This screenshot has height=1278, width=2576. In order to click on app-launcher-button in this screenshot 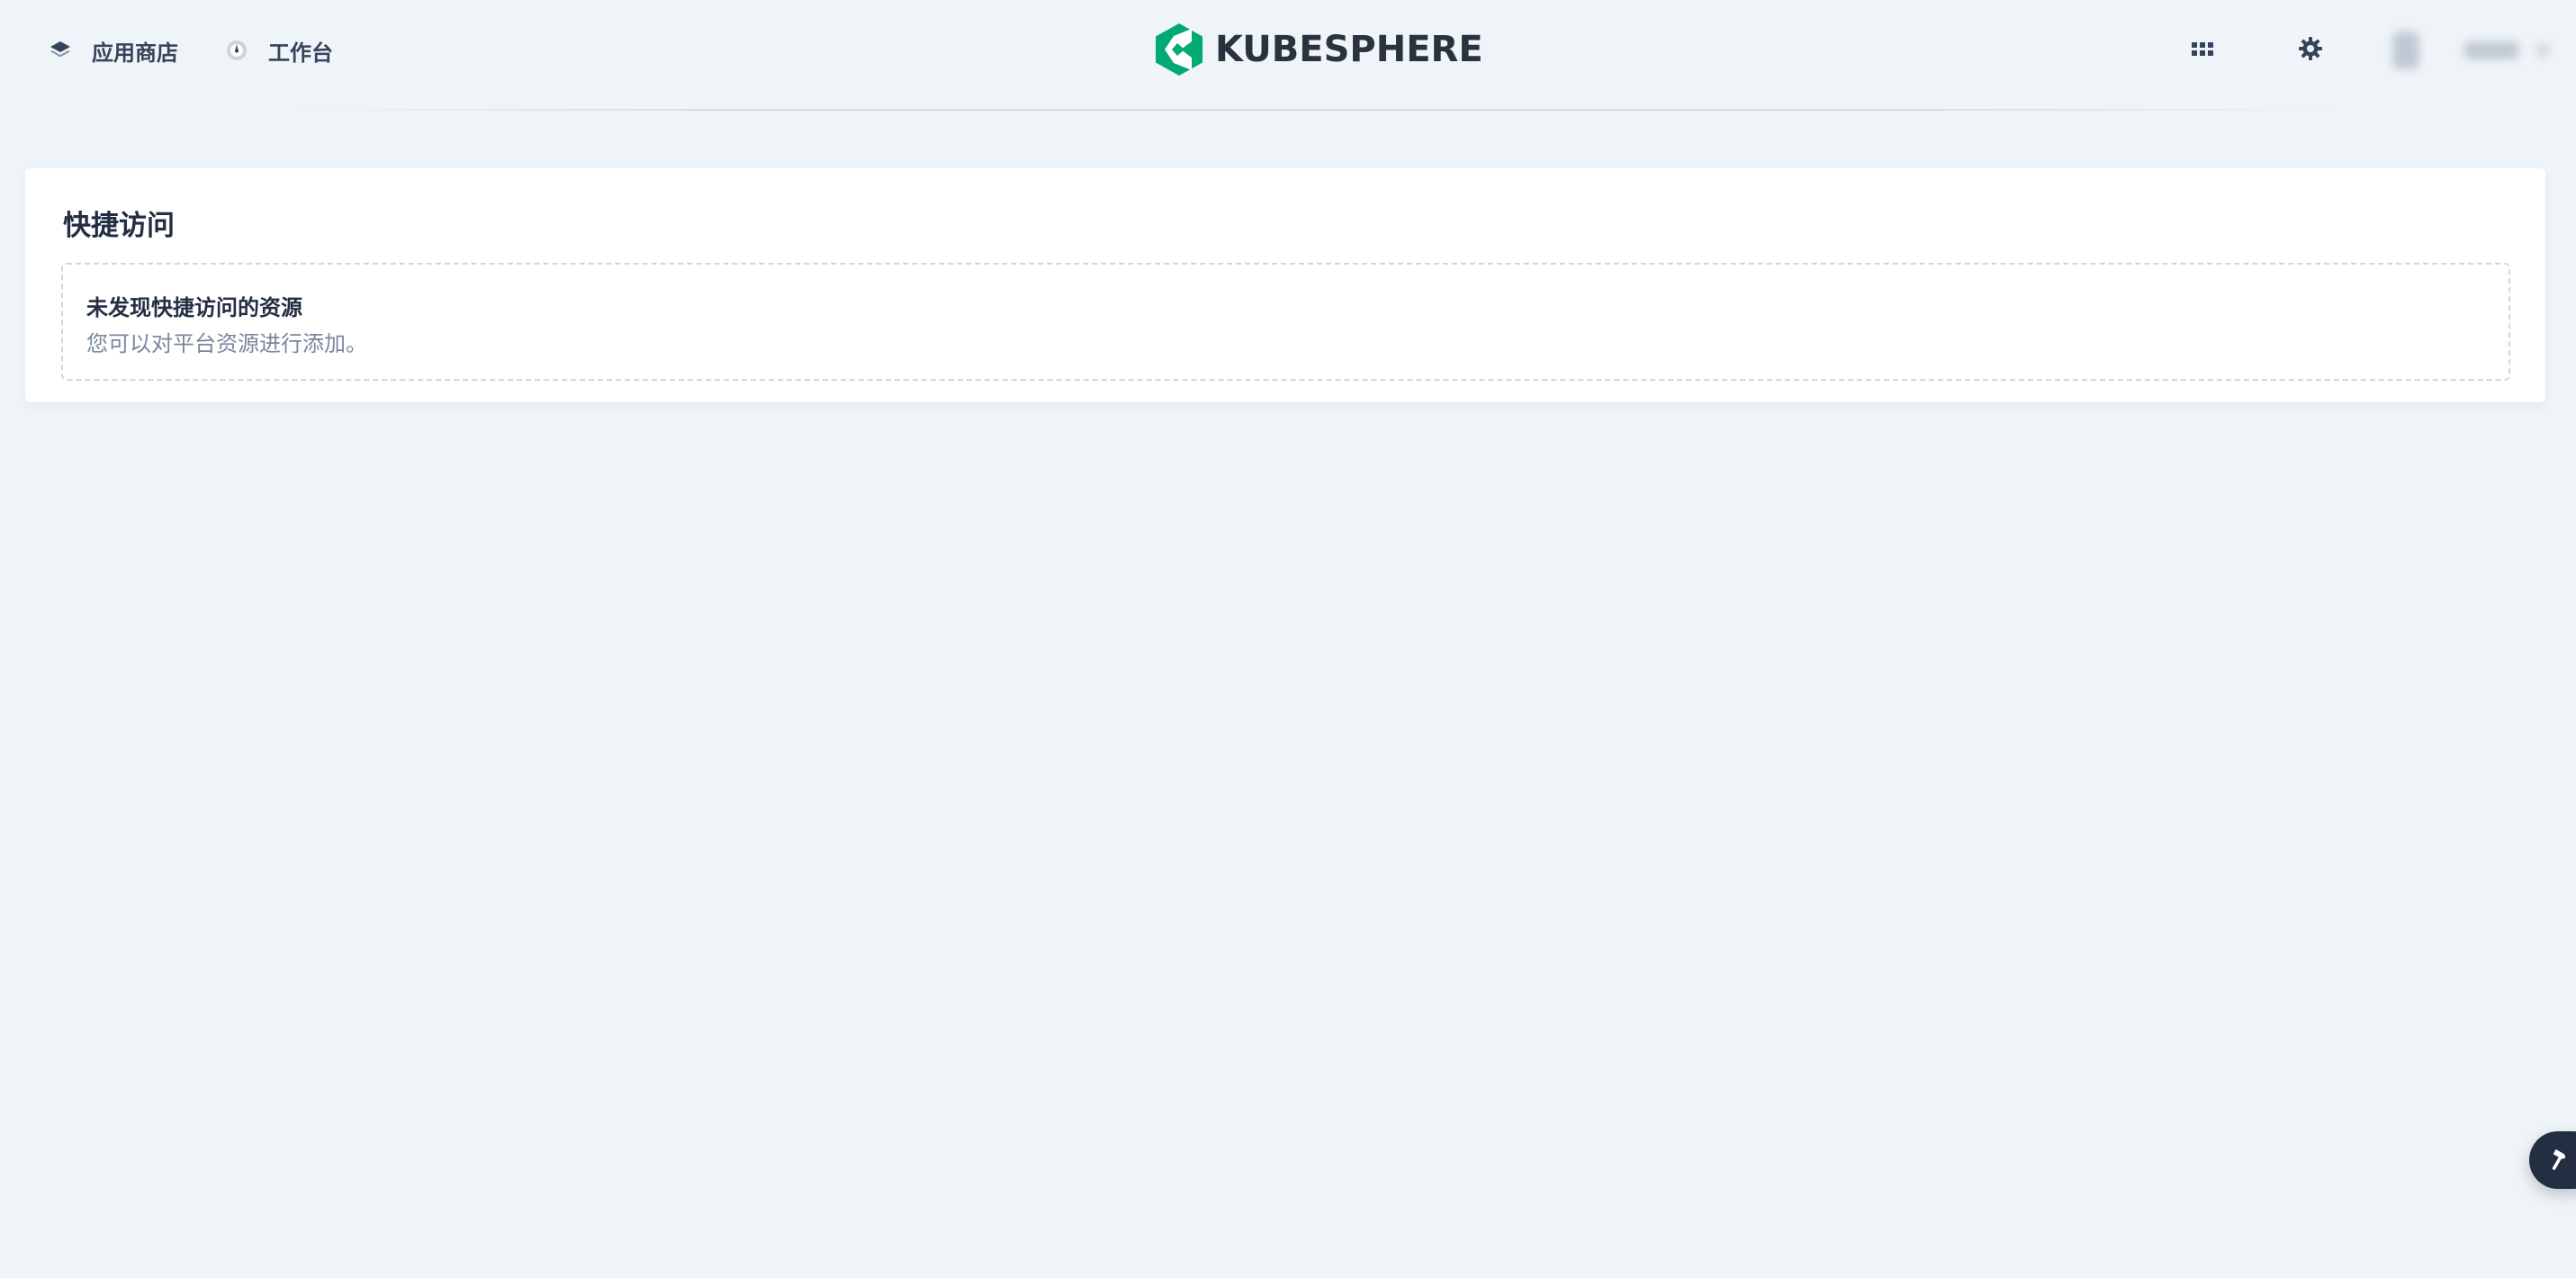, I will do `click(2202, 51)`.